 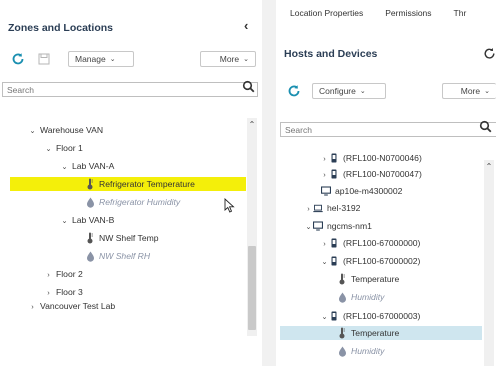 What do you see at coordinates (337, 91) in the screenshot?
I see `configure-dropdown-label: Configure` at bounding box center [337, 91].